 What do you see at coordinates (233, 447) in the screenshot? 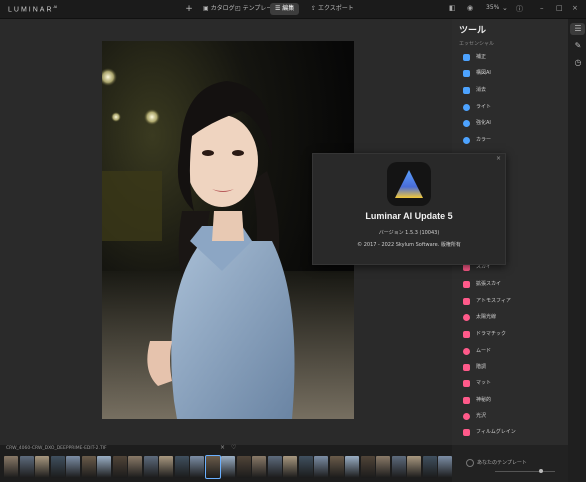
I see `heart-icon: ♡` at bounding box center [233, 447].